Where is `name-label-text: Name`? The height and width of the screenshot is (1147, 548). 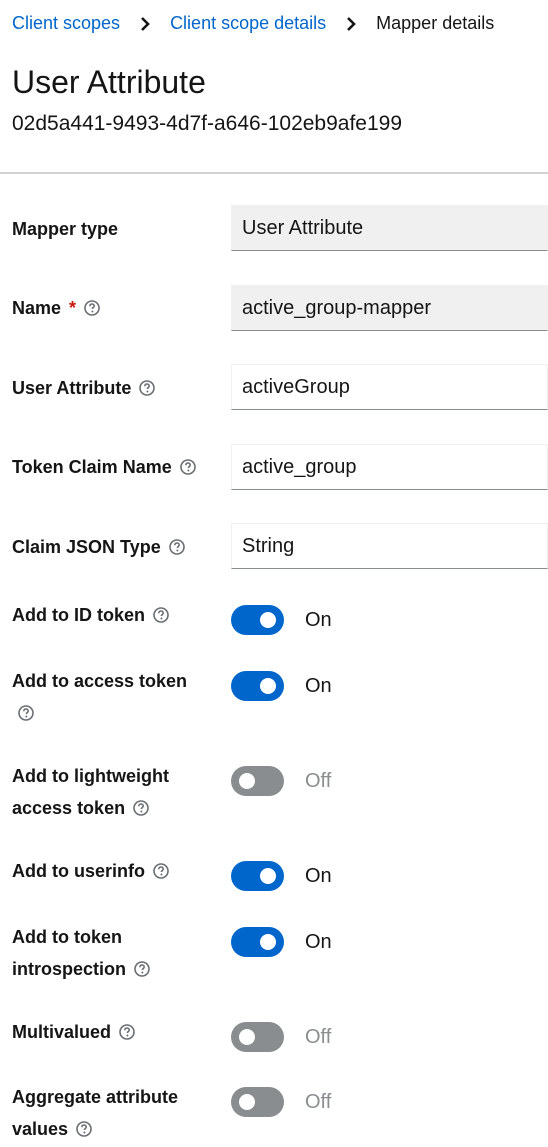
name-label-text: Name is located at coordinates (37, 308).